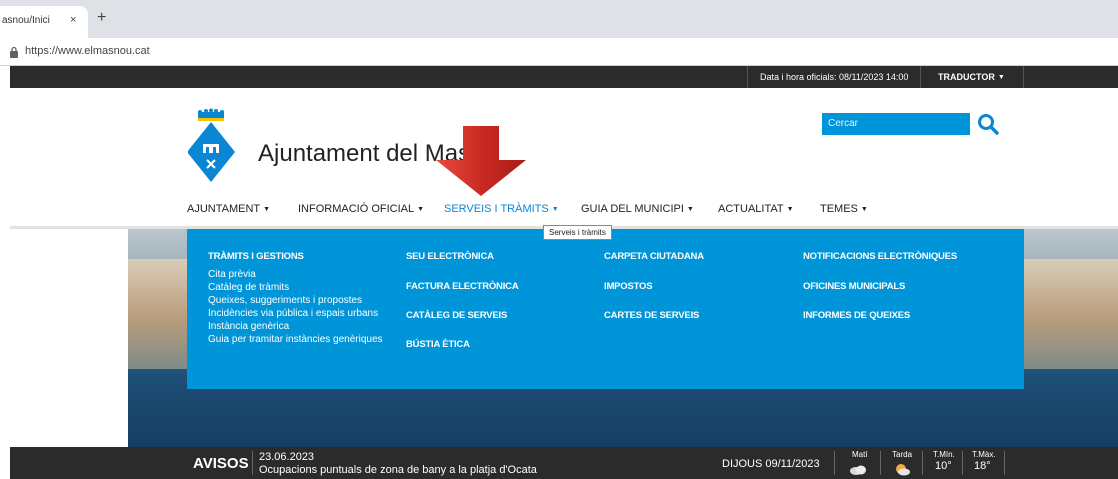 The image size is (1118, 479). Describe the element at coordinates (101, 18) in the screenshot. I see `new-tab-icon: +` at that location.